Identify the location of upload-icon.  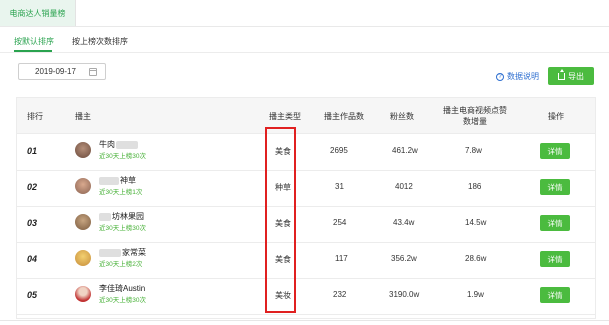
(561, 74).